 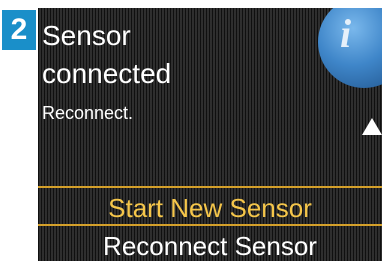 I want to click on info-icon: i, so click(x=350, y=48).